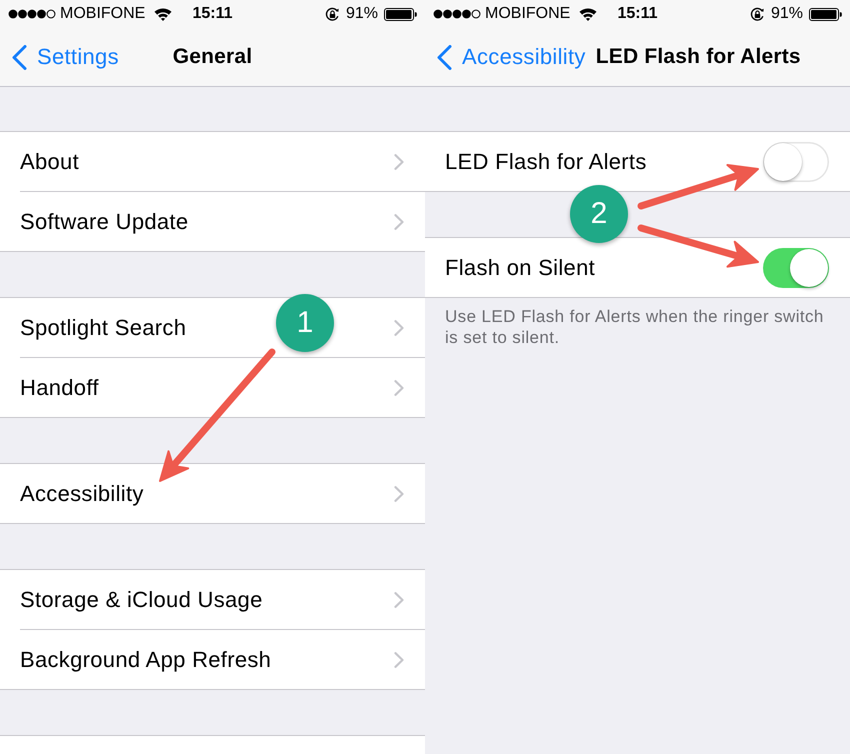  Describe the element at coordinates (64, 57) in the screenshot. I see `back-button: Settings` at that location.